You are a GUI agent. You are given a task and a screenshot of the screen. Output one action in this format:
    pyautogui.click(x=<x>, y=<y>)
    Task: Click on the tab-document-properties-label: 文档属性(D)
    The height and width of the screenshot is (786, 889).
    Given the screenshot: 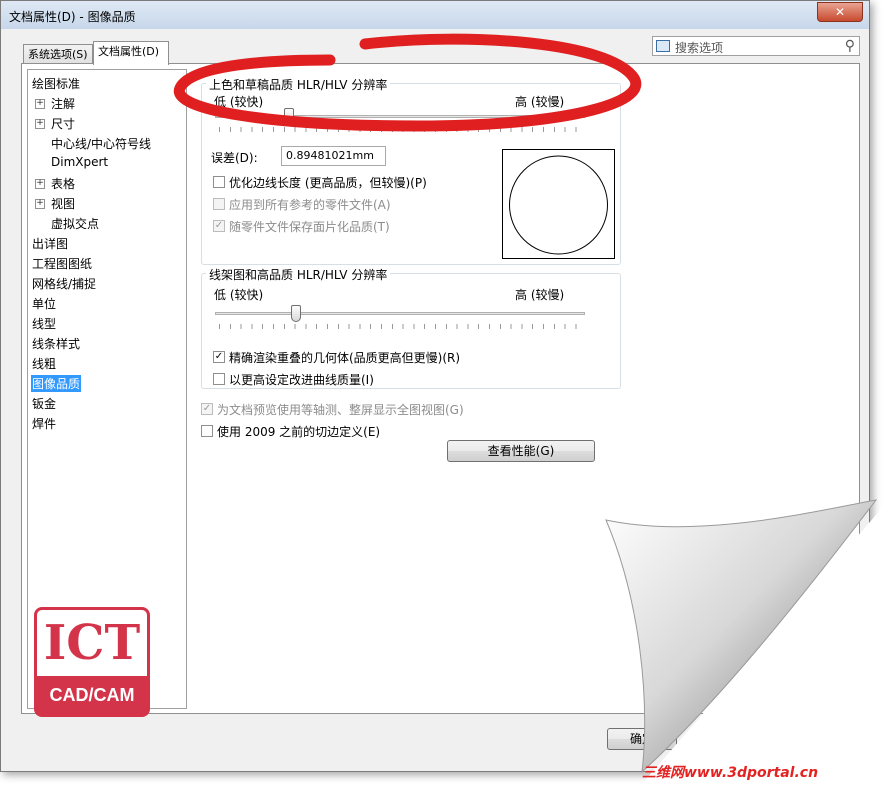 What is the action you would take?
    pyautogui.click(x=129, y=51)
    